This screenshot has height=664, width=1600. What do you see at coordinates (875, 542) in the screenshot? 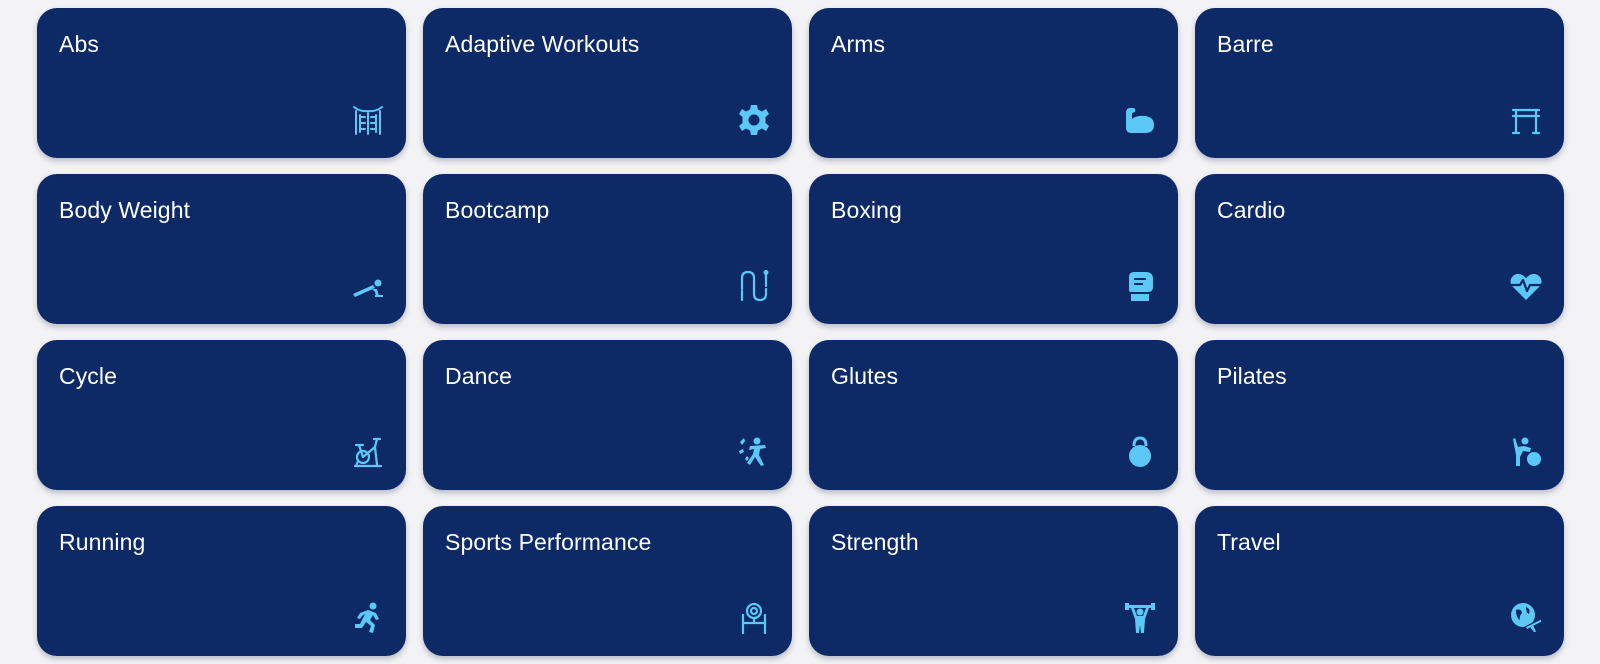
I see `card-title: Strength` at bounding box center [875, 542].